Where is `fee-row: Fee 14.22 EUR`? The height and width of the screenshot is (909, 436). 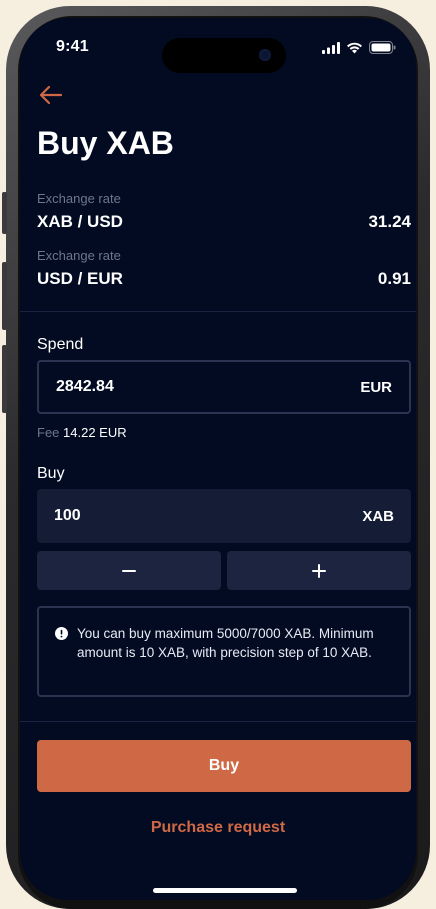
fee-row: Fee 14.22 EUR is located at coordinates (82, 432).